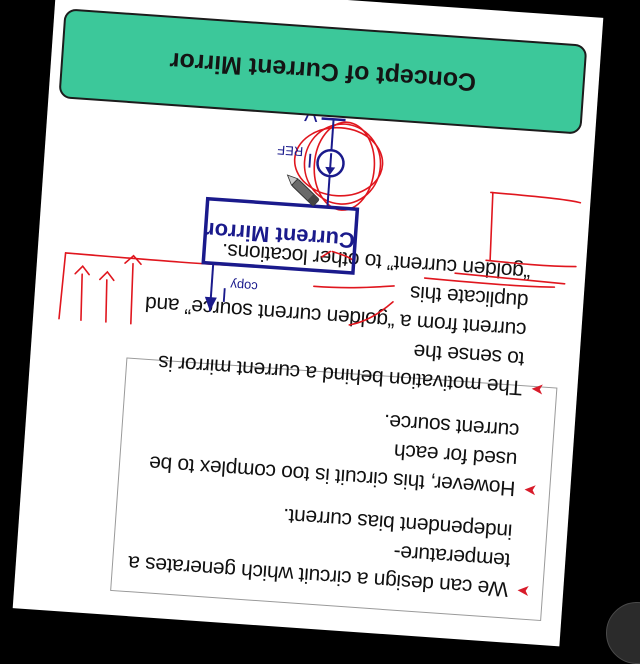 This screenshot has width=640, height=664. What do you see at coordinates (309, 160) in the screenshot?
I see `iref-label: I` at bounding box center [309, 160].